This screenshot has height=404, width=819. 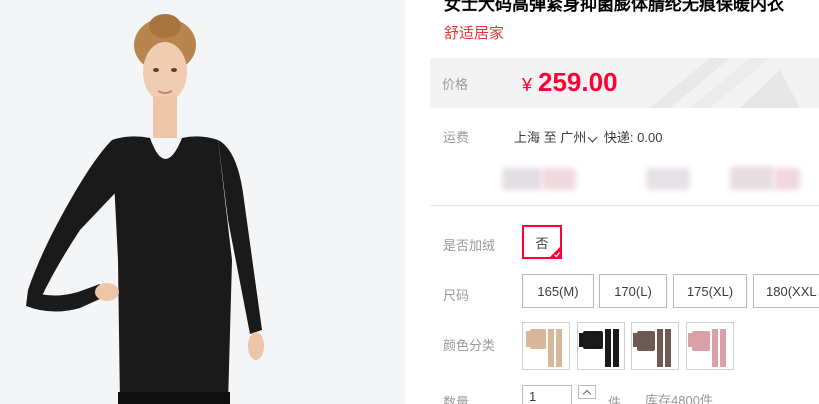 I want to click on brown-set-thumbnail, so click(x=652, y=348).